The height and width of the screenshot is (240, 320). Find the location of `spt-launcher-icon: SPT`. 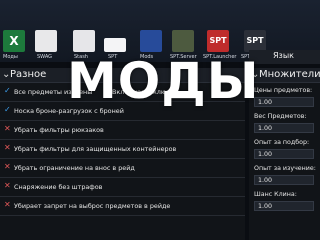

spt-launcher-icon: SPT is located at coordinates (218, 41).